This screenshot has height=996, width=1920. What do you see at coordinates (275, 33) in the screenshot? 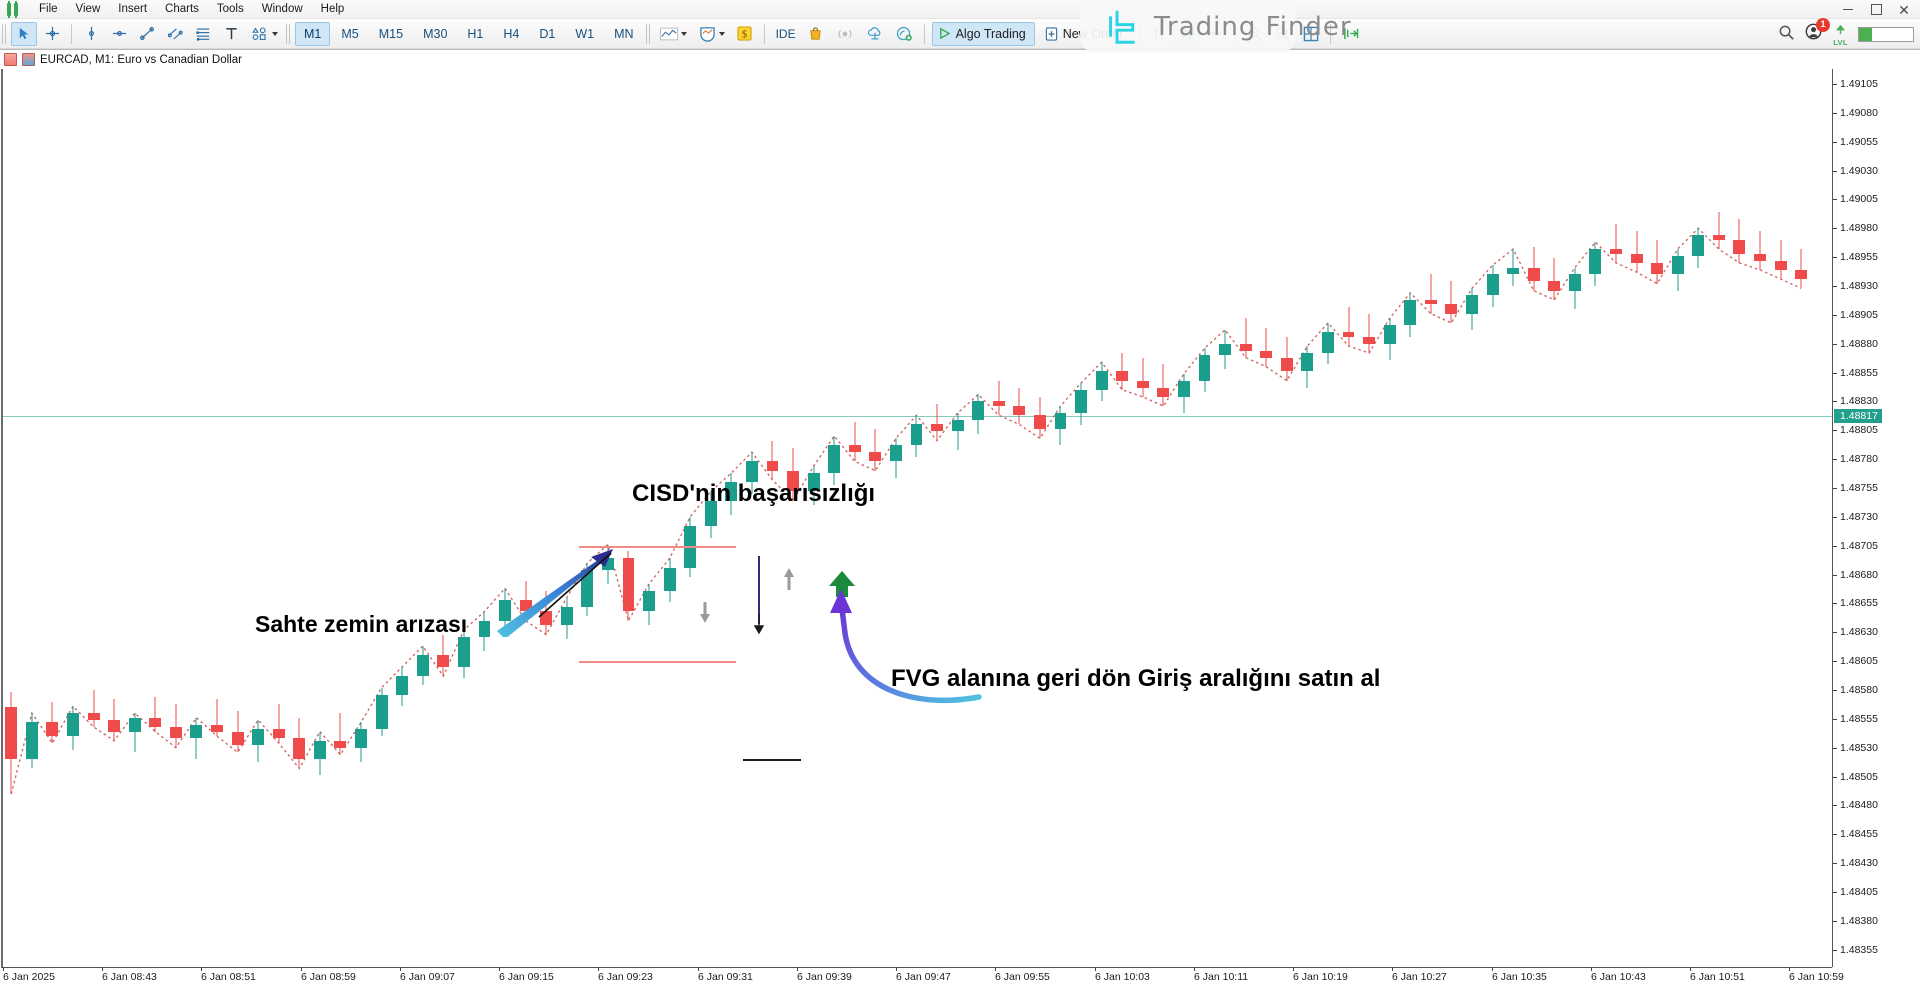
I see `chevron-down-icon` at bounding box center [275, 33].